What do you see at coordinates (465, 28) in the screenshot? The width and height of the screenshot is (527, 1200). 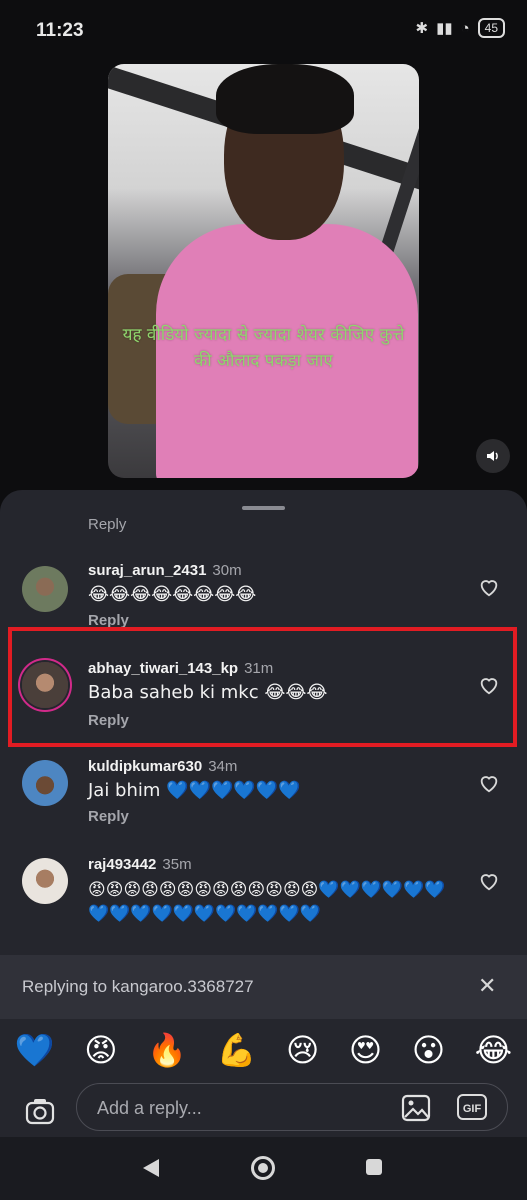 I see `wifi-icon: ◔` at bounding box center [465, 28].